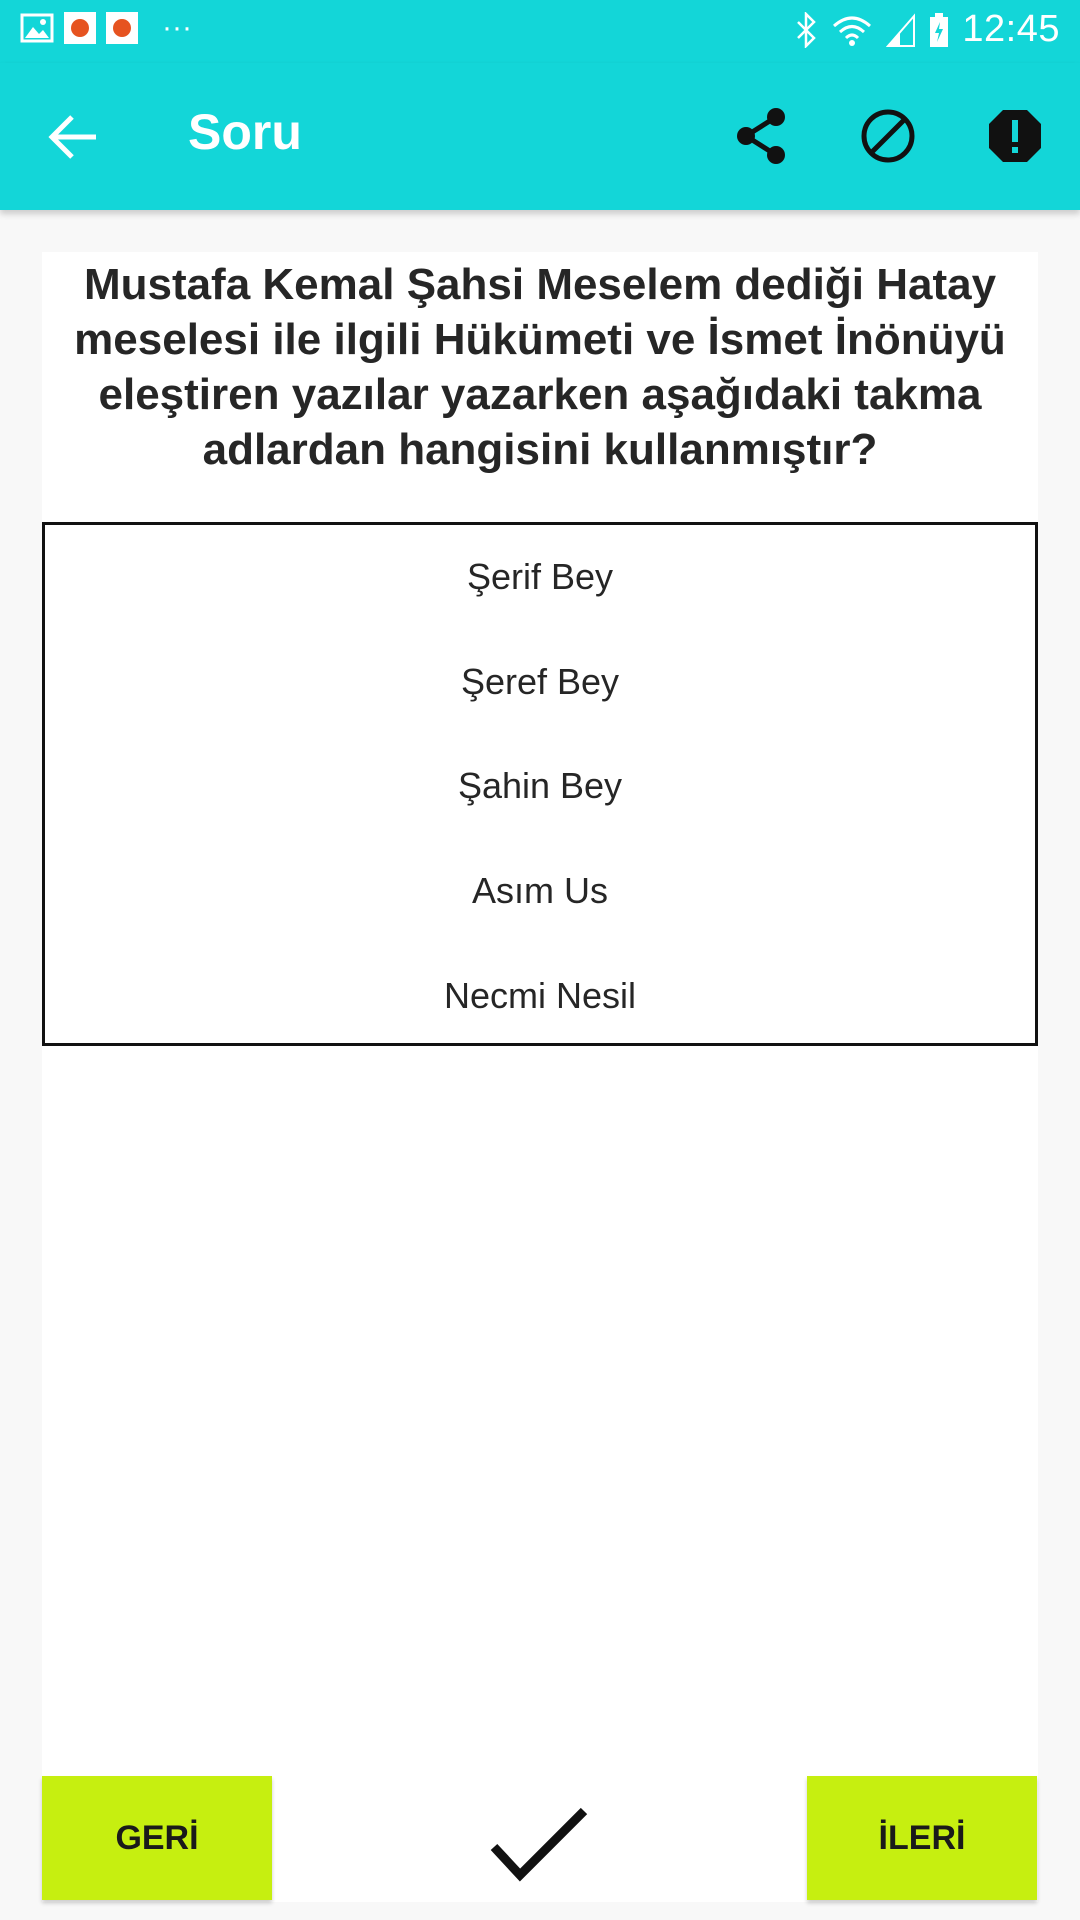  I want to click on next-button: İLERİ, so click(922, 1838).